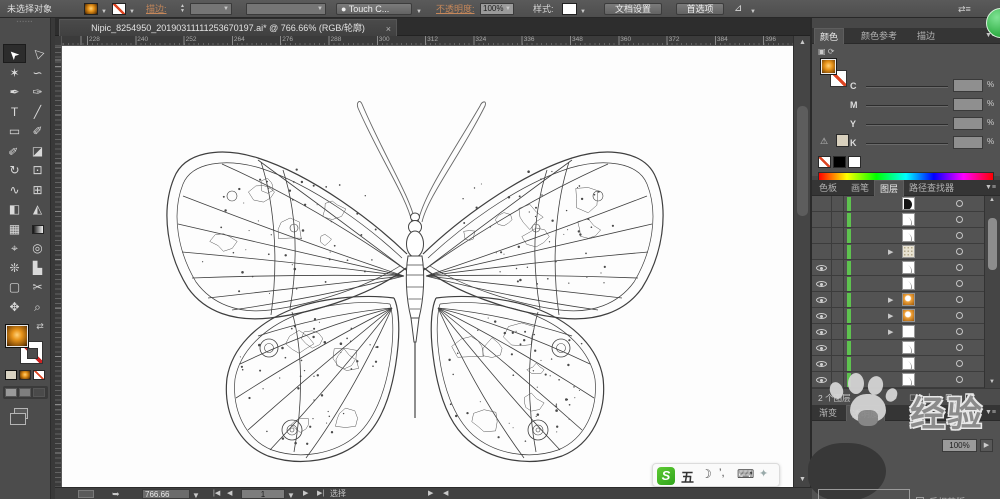 This screenshot has height=499, width=1000. What do you see at coordinates (14, 307) in the screenshot?
I see `hand-tool: ✥` at bounding box center [14, 307].